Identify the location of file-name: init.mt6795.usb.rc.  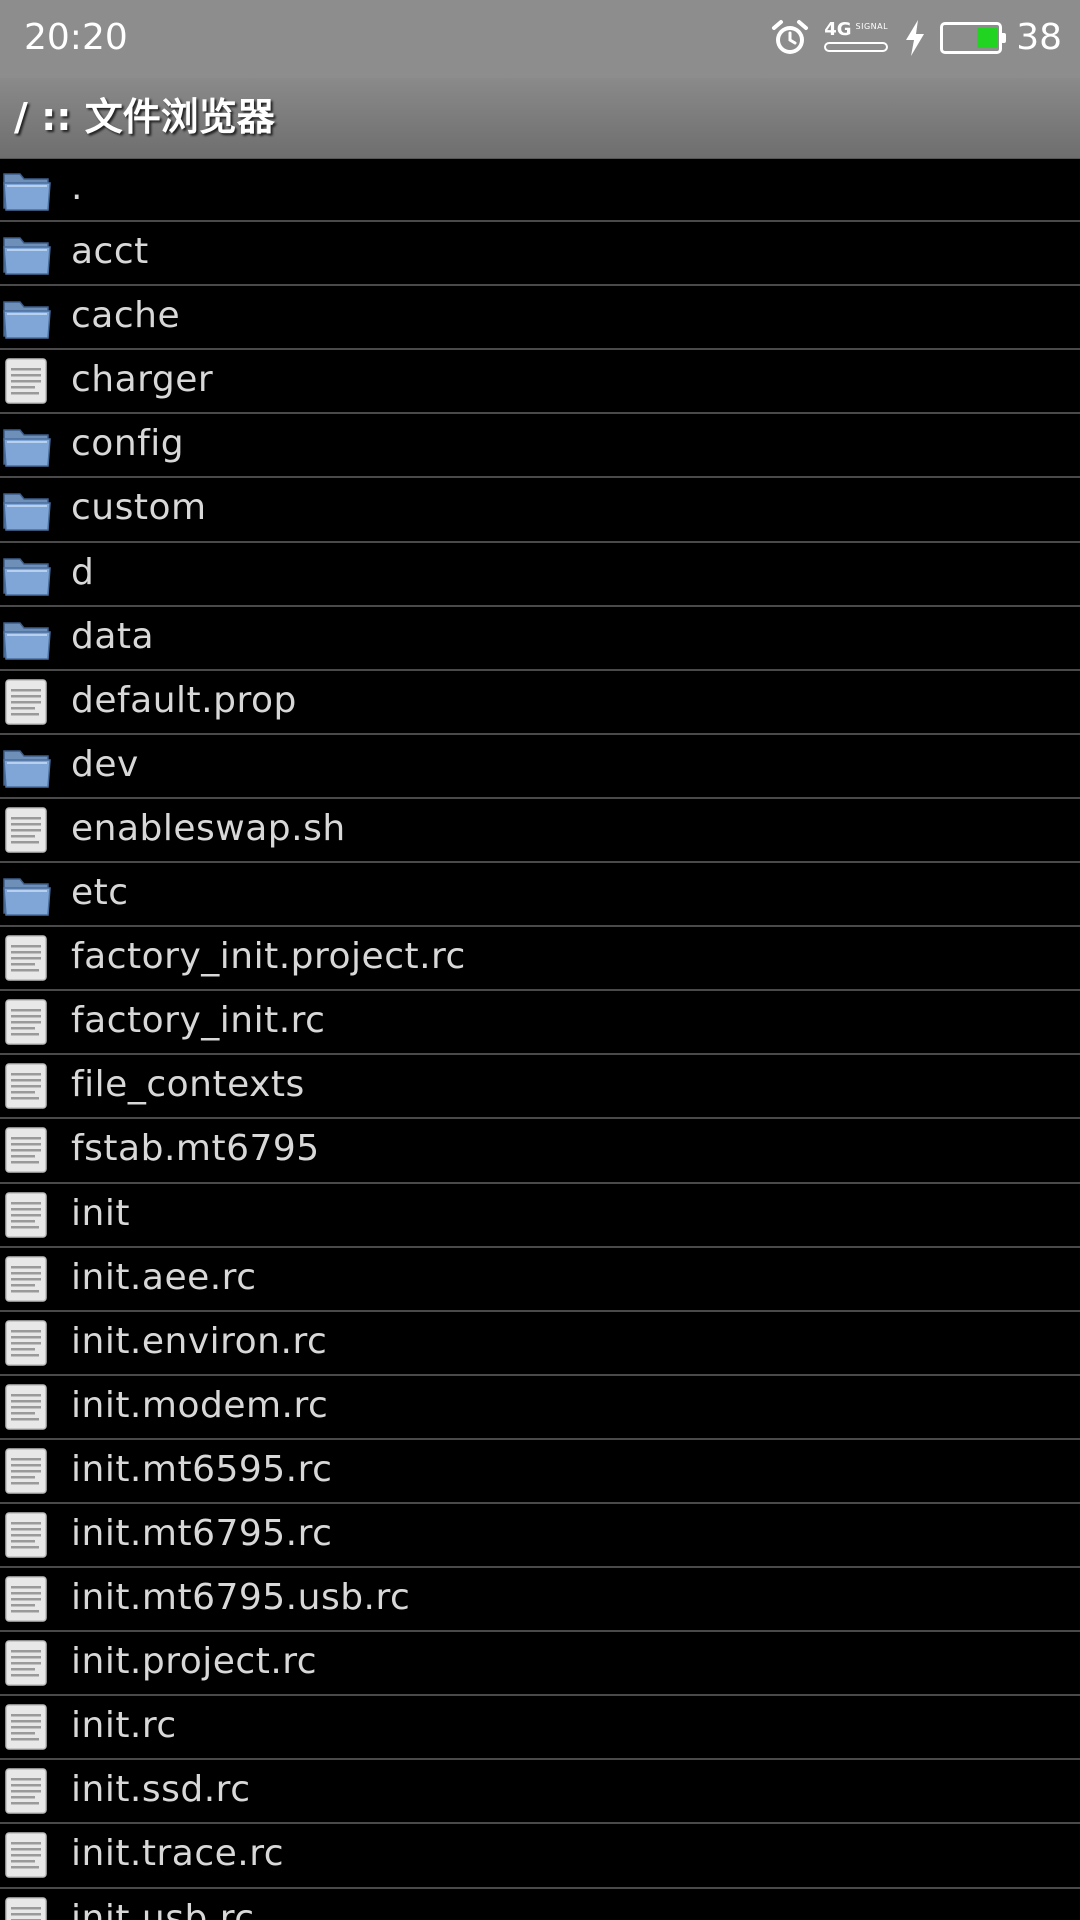
(241, 1598).